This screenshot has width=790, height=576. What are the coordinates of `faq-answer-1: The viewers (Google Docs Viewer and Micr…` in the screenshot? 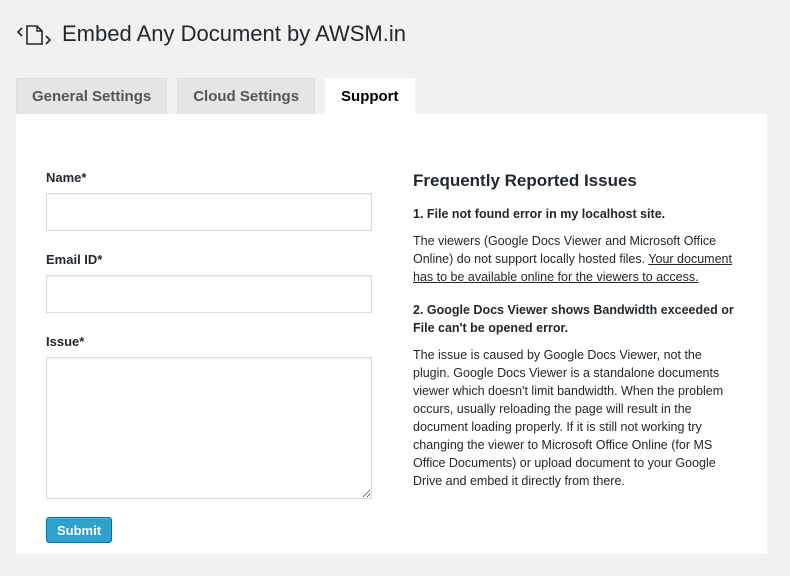 It's located at (576, 259).